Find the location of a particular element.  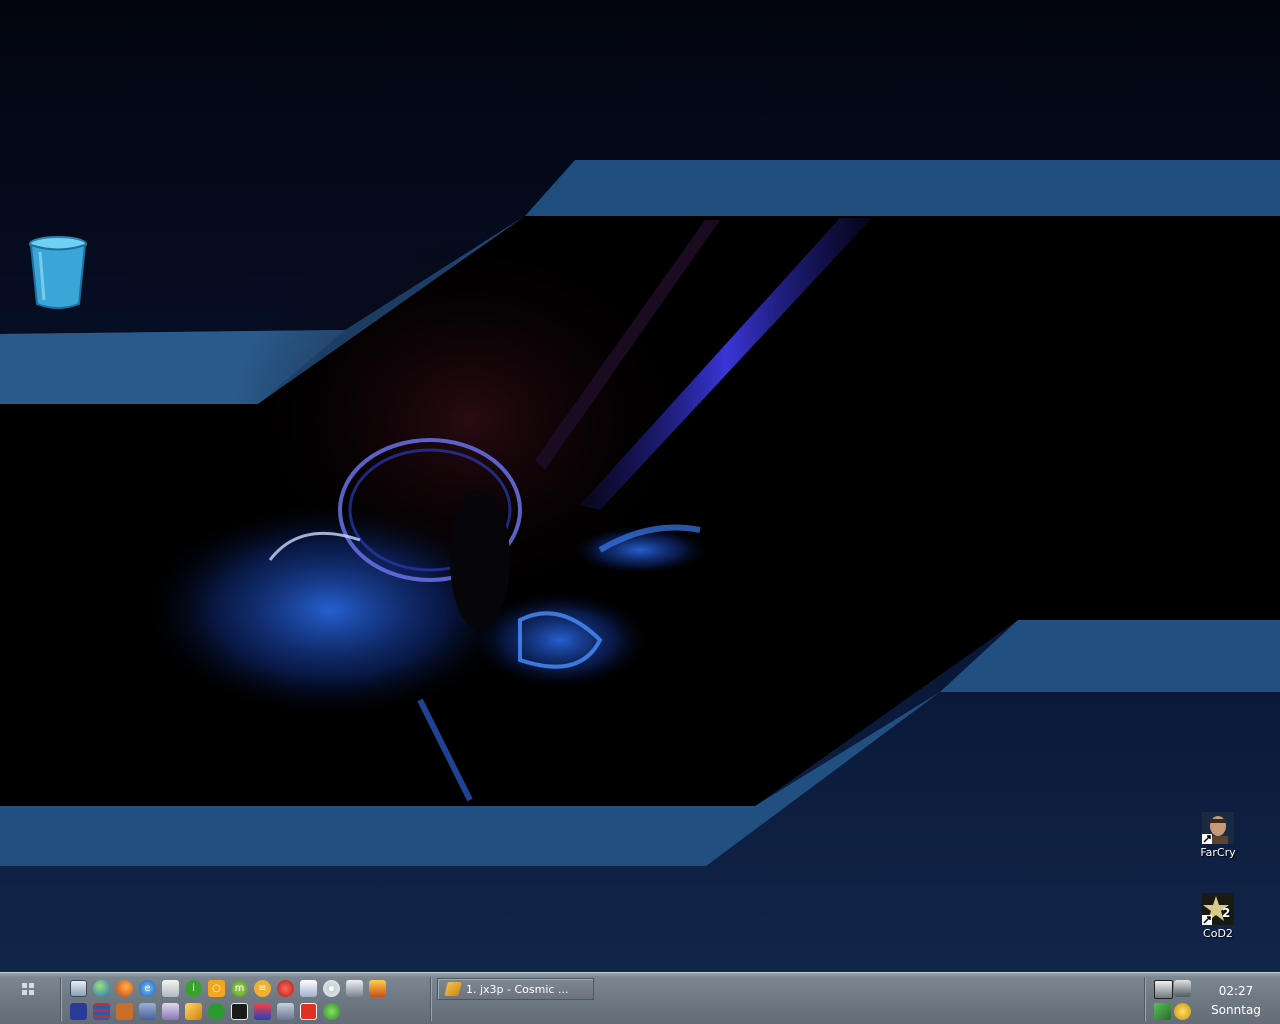

messenger-icon: m is located at coordinates (239, 988).